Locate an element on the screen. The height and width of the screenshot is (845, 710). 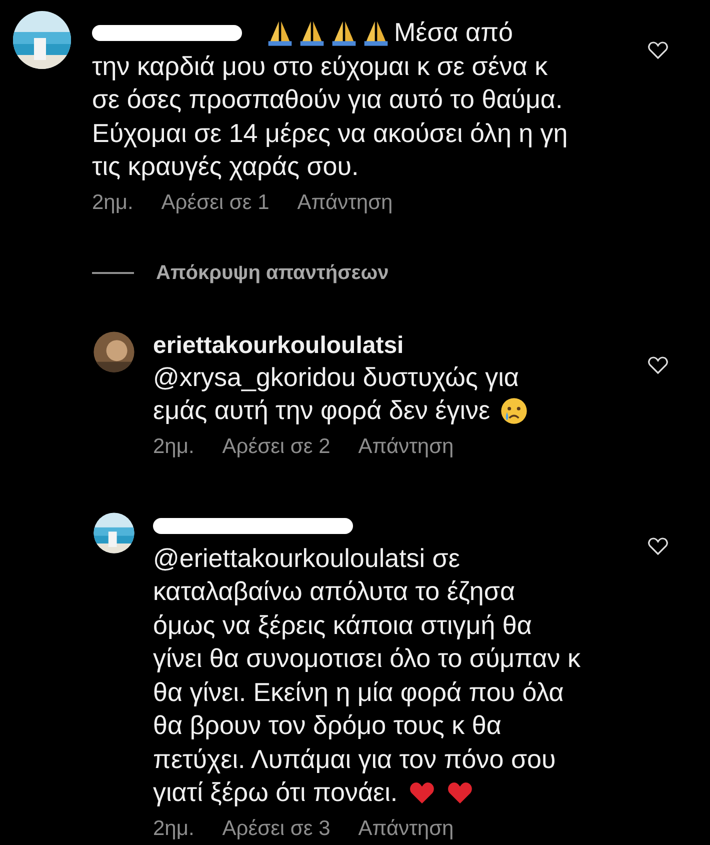
likes-link: Αρέσει σε 1 is located at coordinates (215, 203).